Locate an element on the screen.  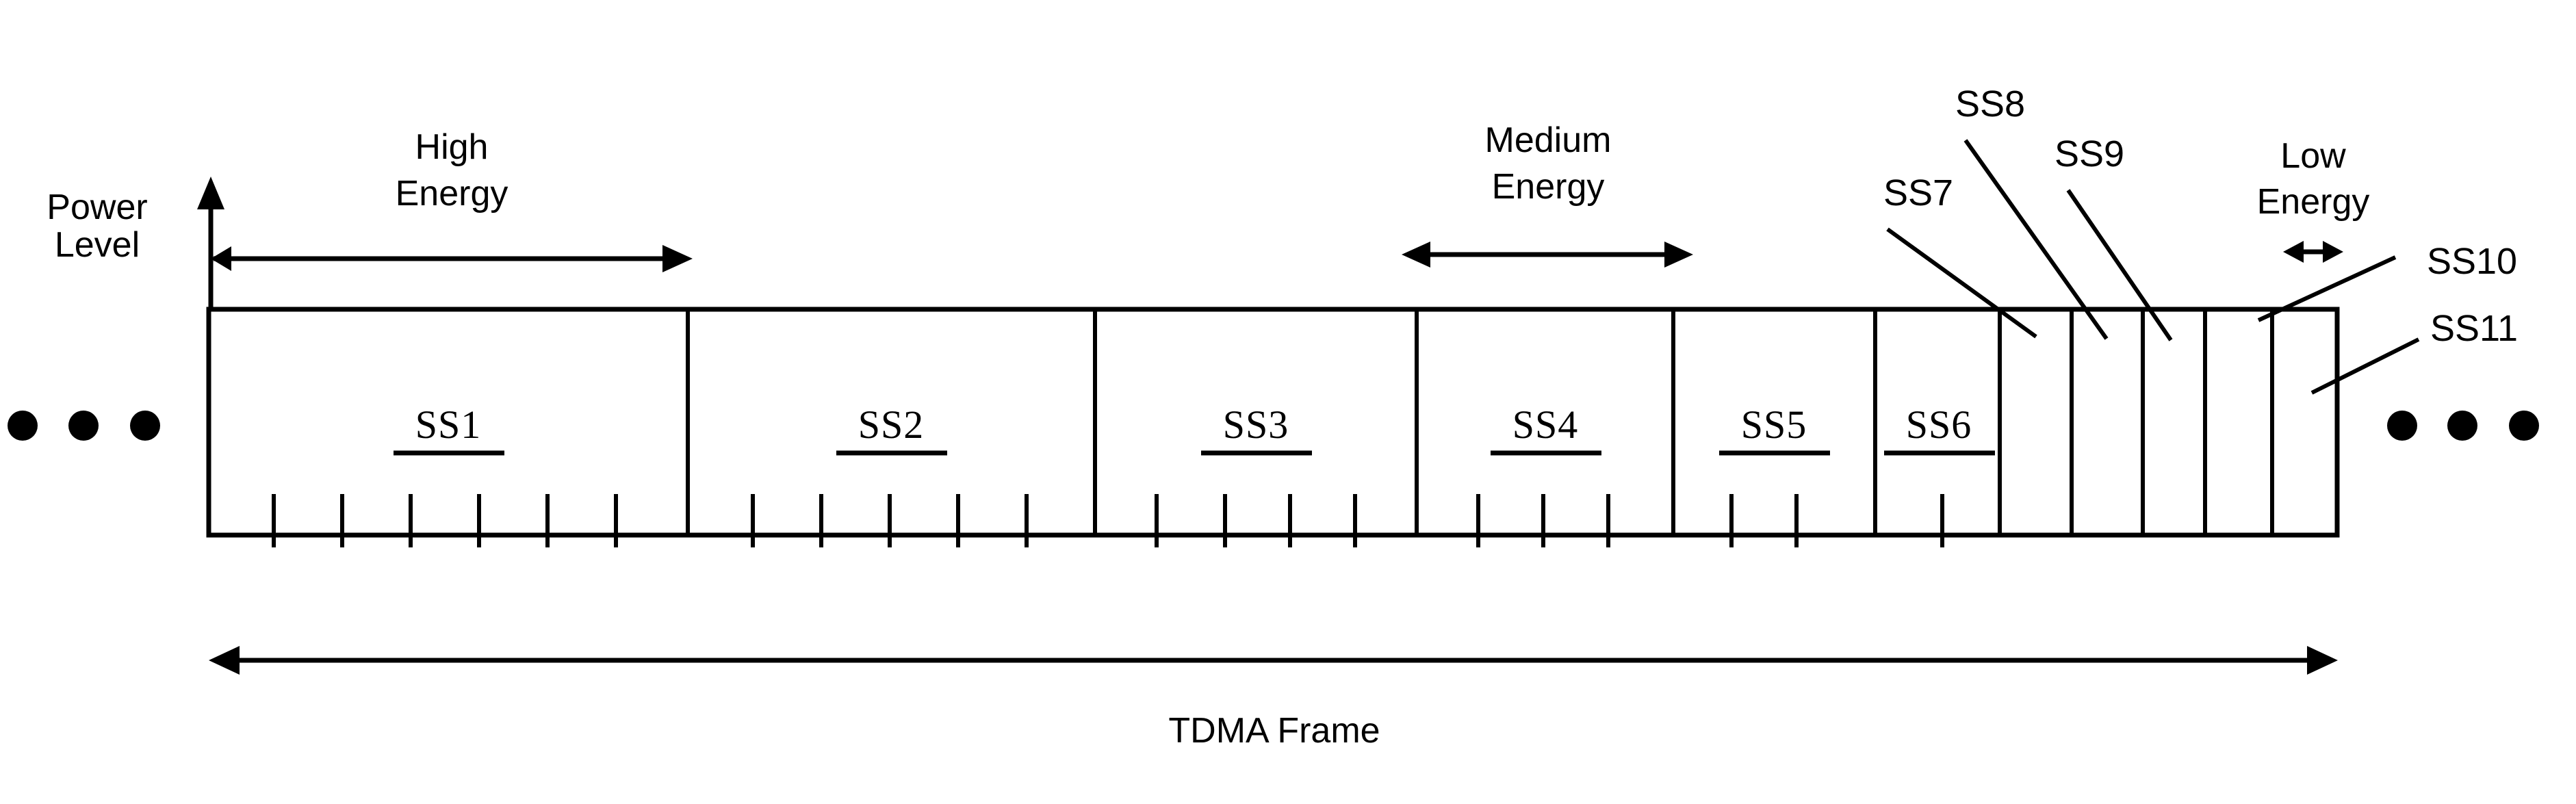
power-level-axis is located at coordinates (210, 243).